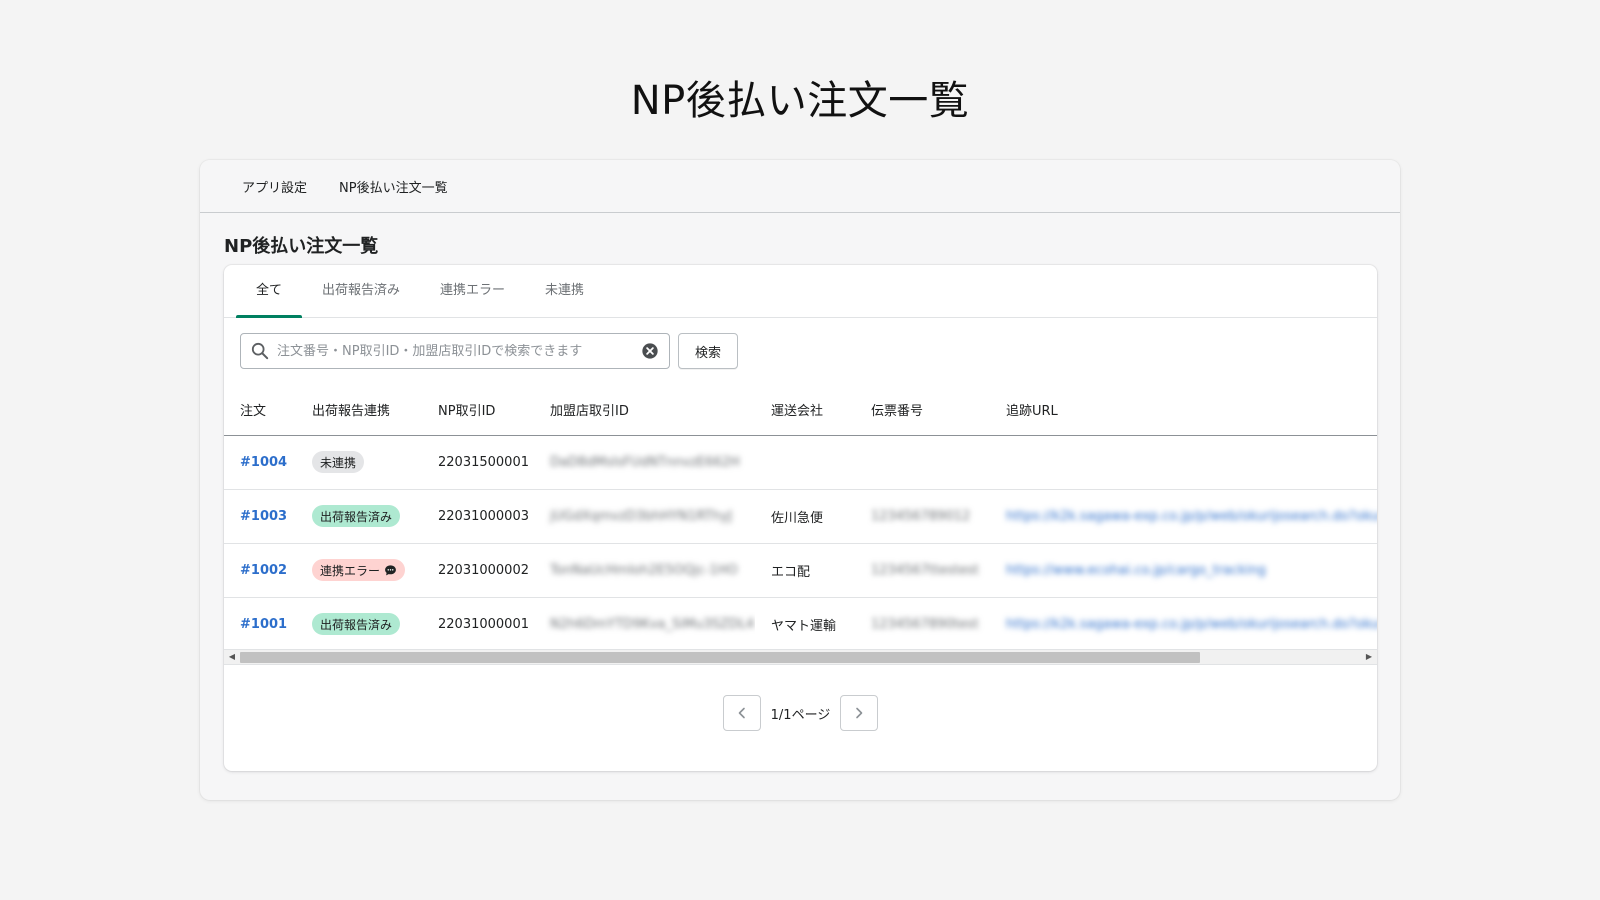 This screenshot has height=900, width=1600. I want to click on slip-number-cell: 1234567ttestest, so click(922, 570).